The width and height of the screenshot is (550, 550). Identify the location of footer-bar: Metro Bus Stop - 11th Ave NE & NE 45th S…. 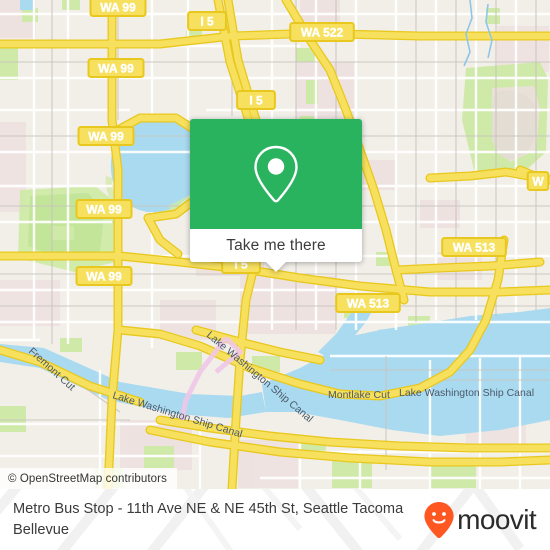
(275, 519).